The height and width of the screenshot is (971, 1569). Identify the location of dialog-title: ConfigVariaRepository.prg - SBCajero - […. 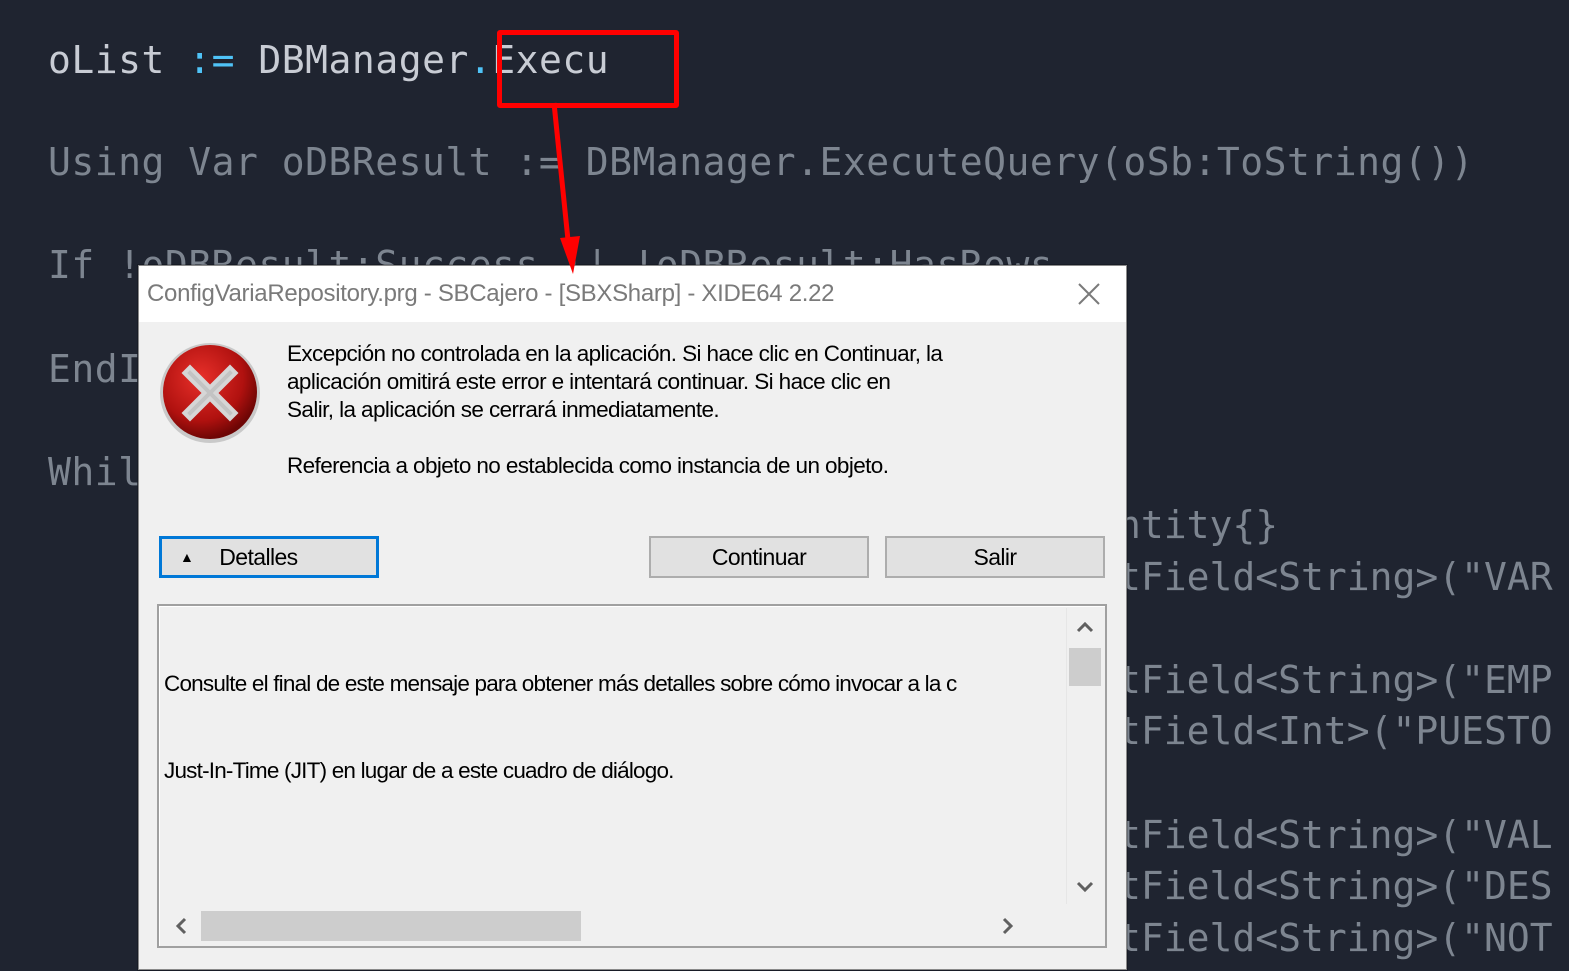
(491, 293).